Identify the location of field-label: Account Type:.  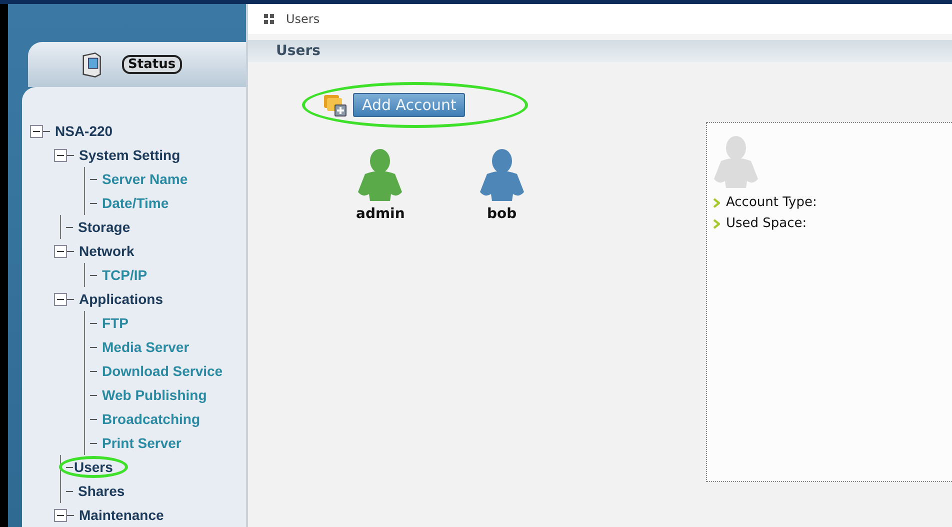
(771, 202).